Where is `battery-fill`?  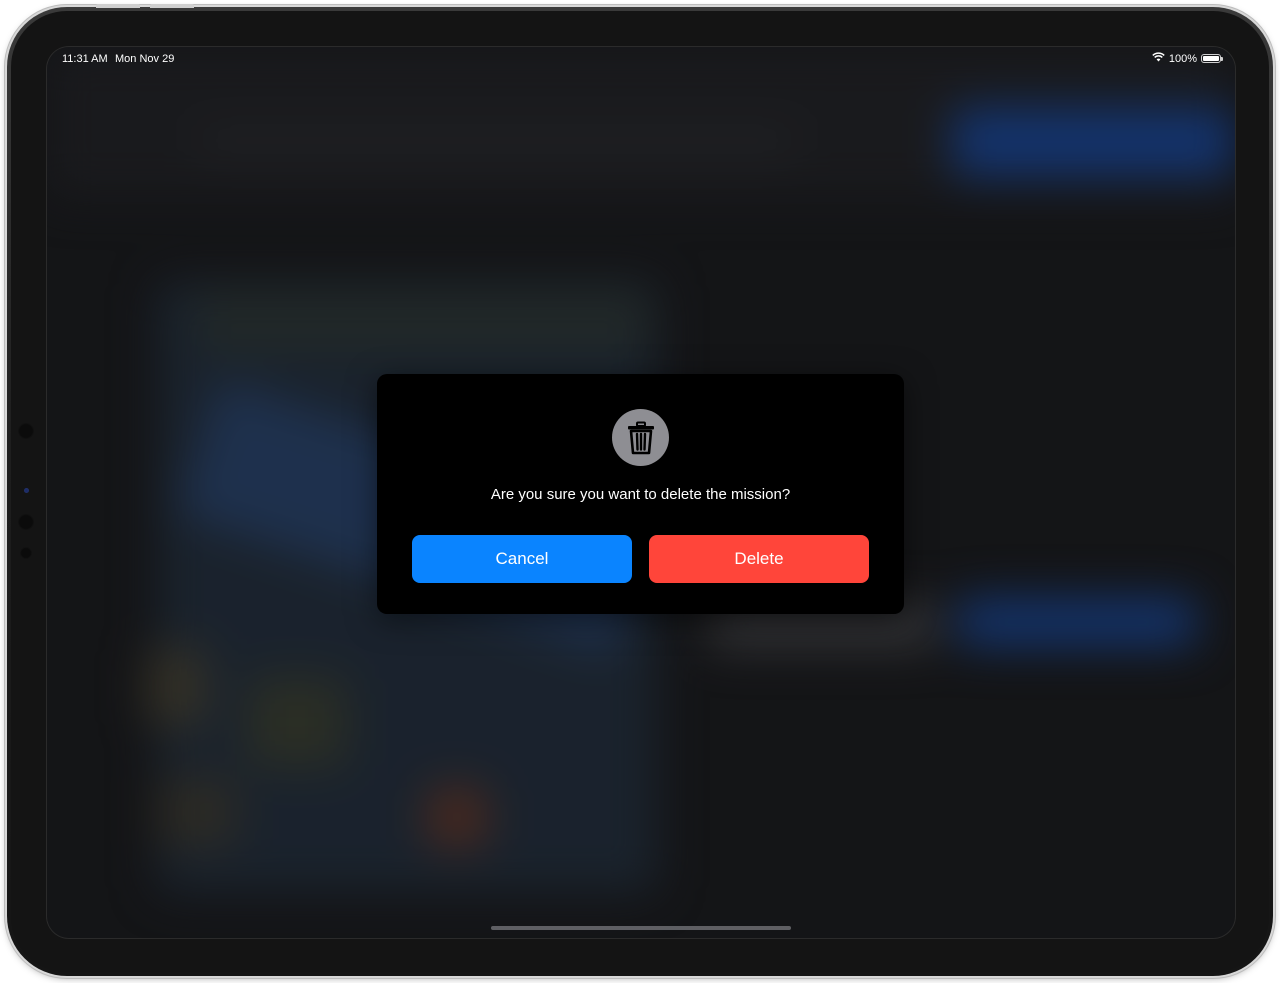
battery-fill is located at coordinates (1211, 58).